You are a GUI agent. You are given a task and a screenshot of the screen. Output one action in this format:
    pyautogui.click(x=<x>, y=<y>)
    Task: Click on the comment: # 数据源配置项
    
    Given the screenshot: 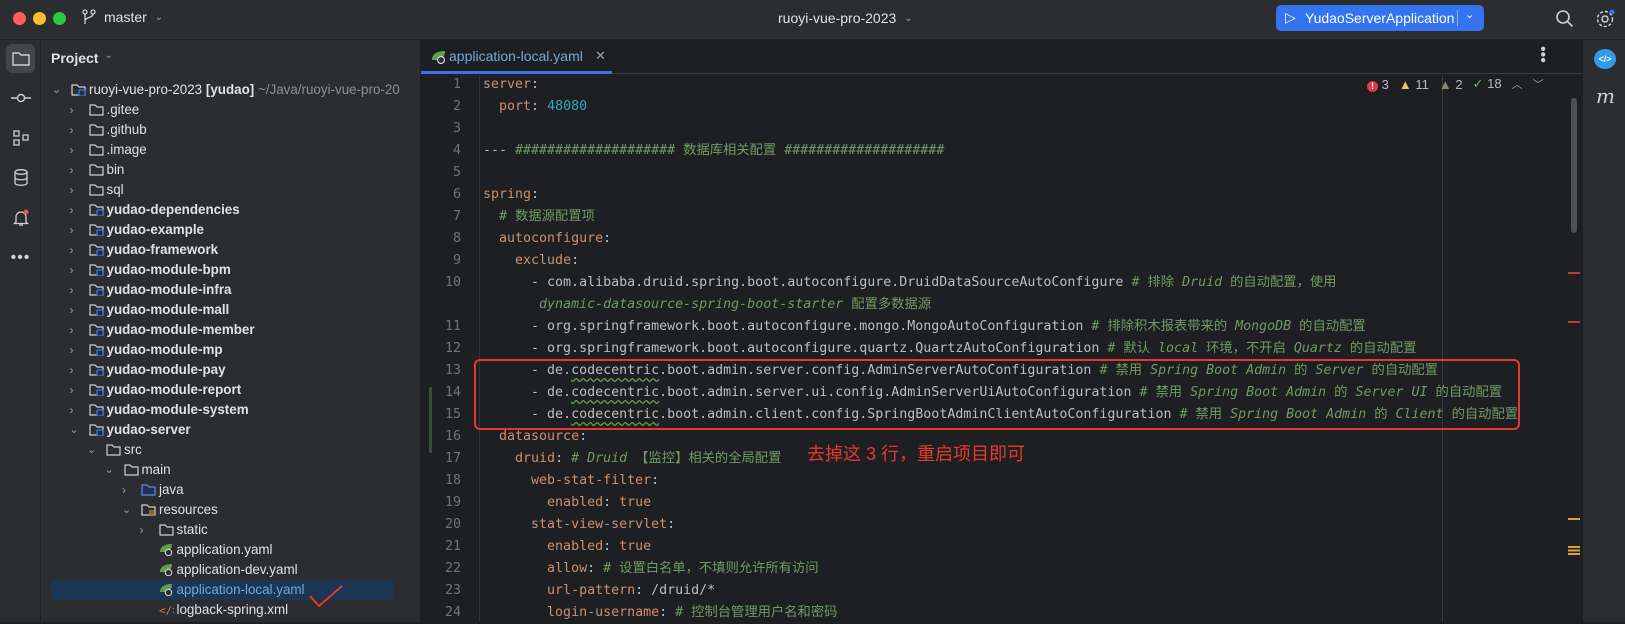 What is the action you would take?
    pyautogui.click(x=547, y=216)
    